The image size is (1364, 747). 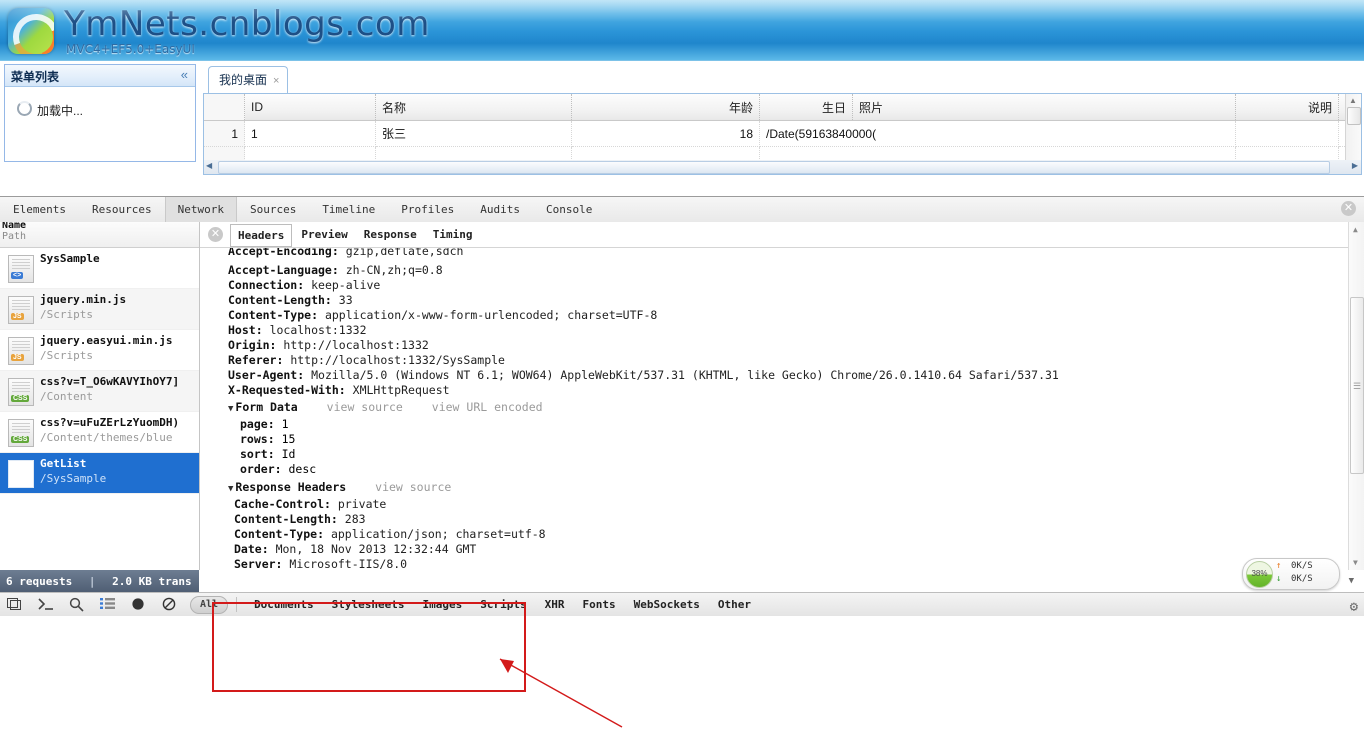 I want to click on tab-sources: Sources, so click(x=273, y=209).